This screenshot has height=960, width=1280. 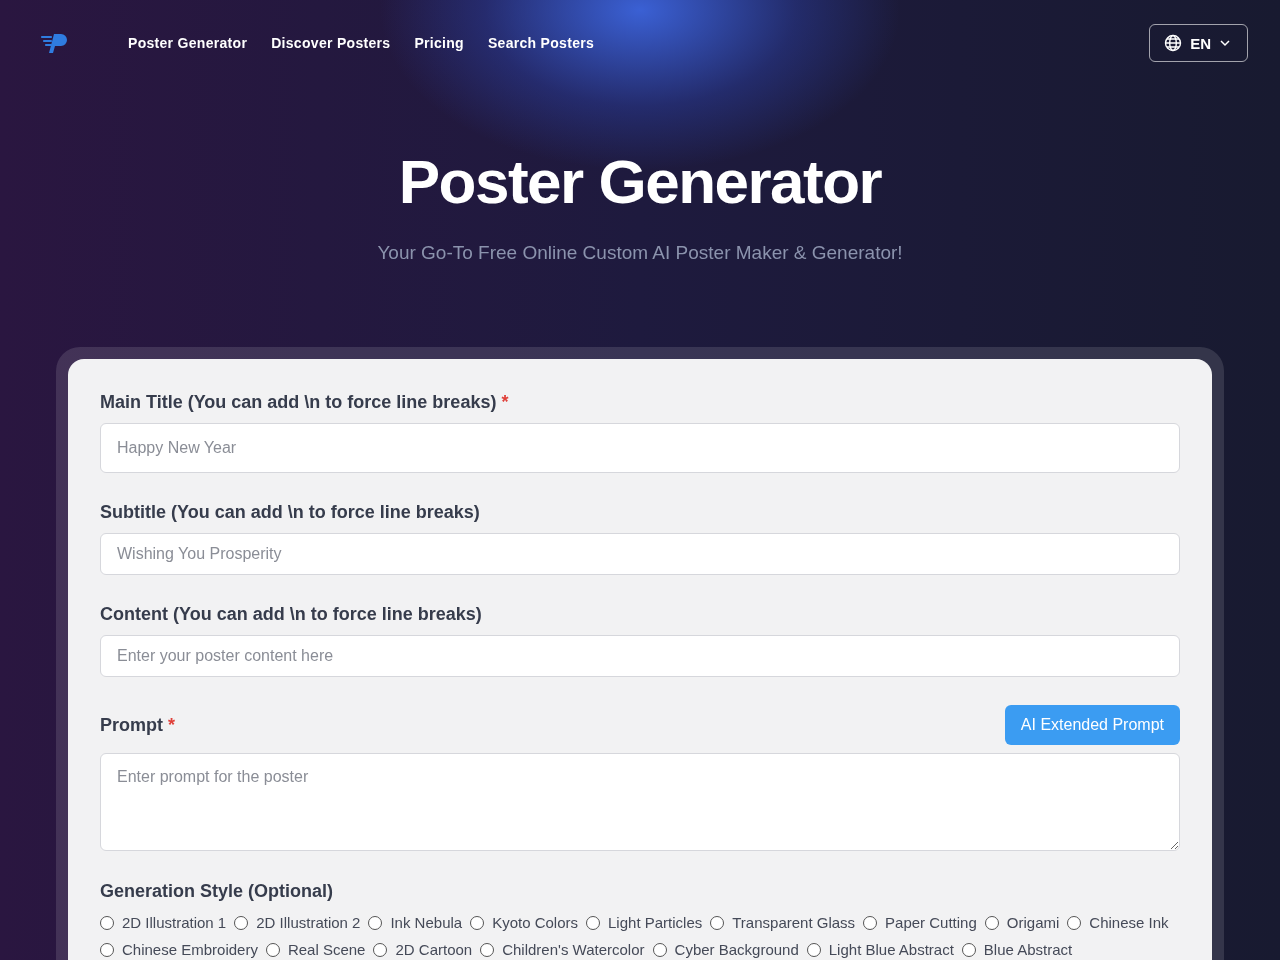 I want to click on text-field: Happy New Year, so click(x=640, y=448).